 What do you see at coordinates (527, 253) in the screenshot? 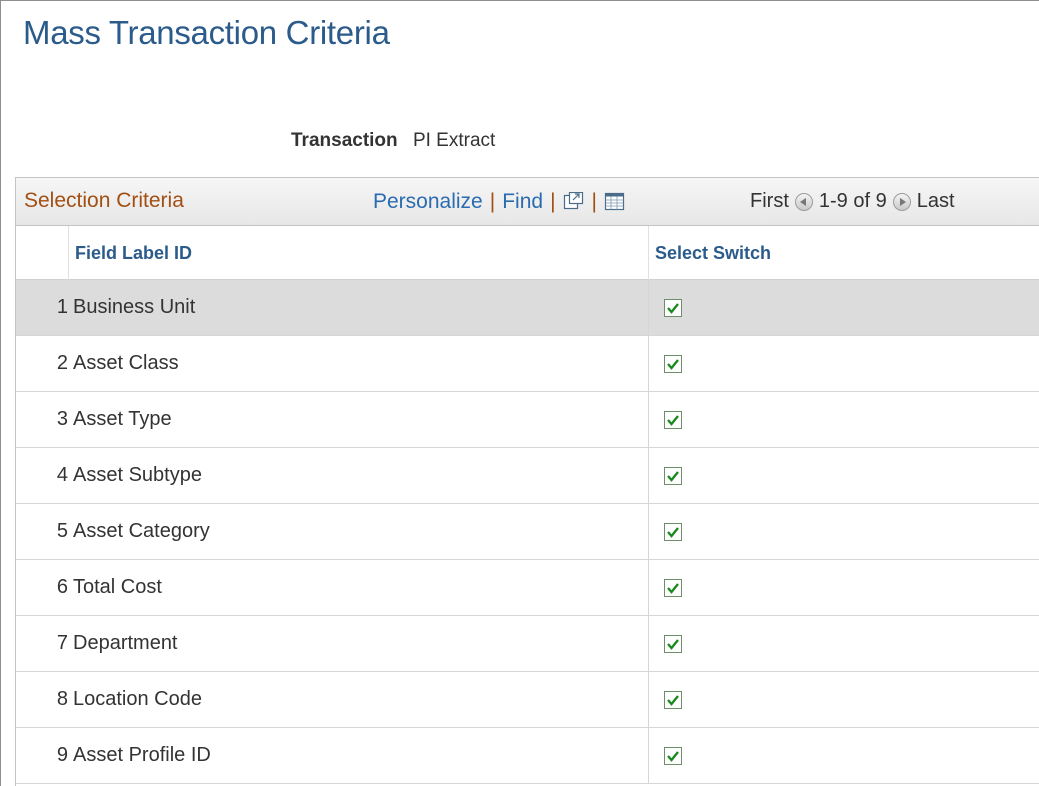
I see `column-header-row: Field Label ID Select Switch` at bounding box center [527, 253].